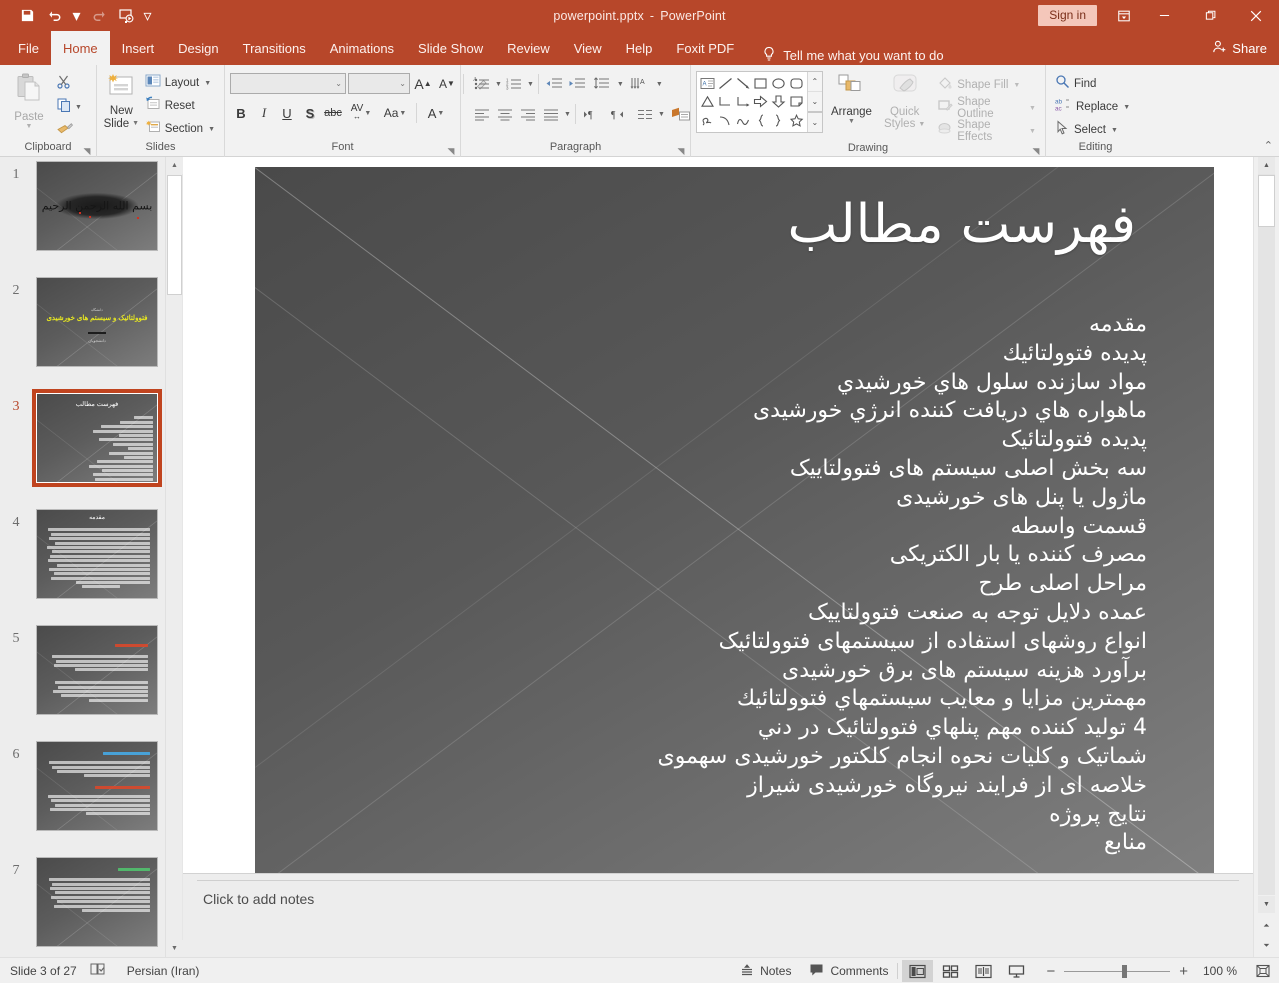 The width and height of the screenshot is (1279, 983). Describe the element at coordinates (745, 225) in the screenshot. I see `slide-title: فهرست مطالب` at that location.